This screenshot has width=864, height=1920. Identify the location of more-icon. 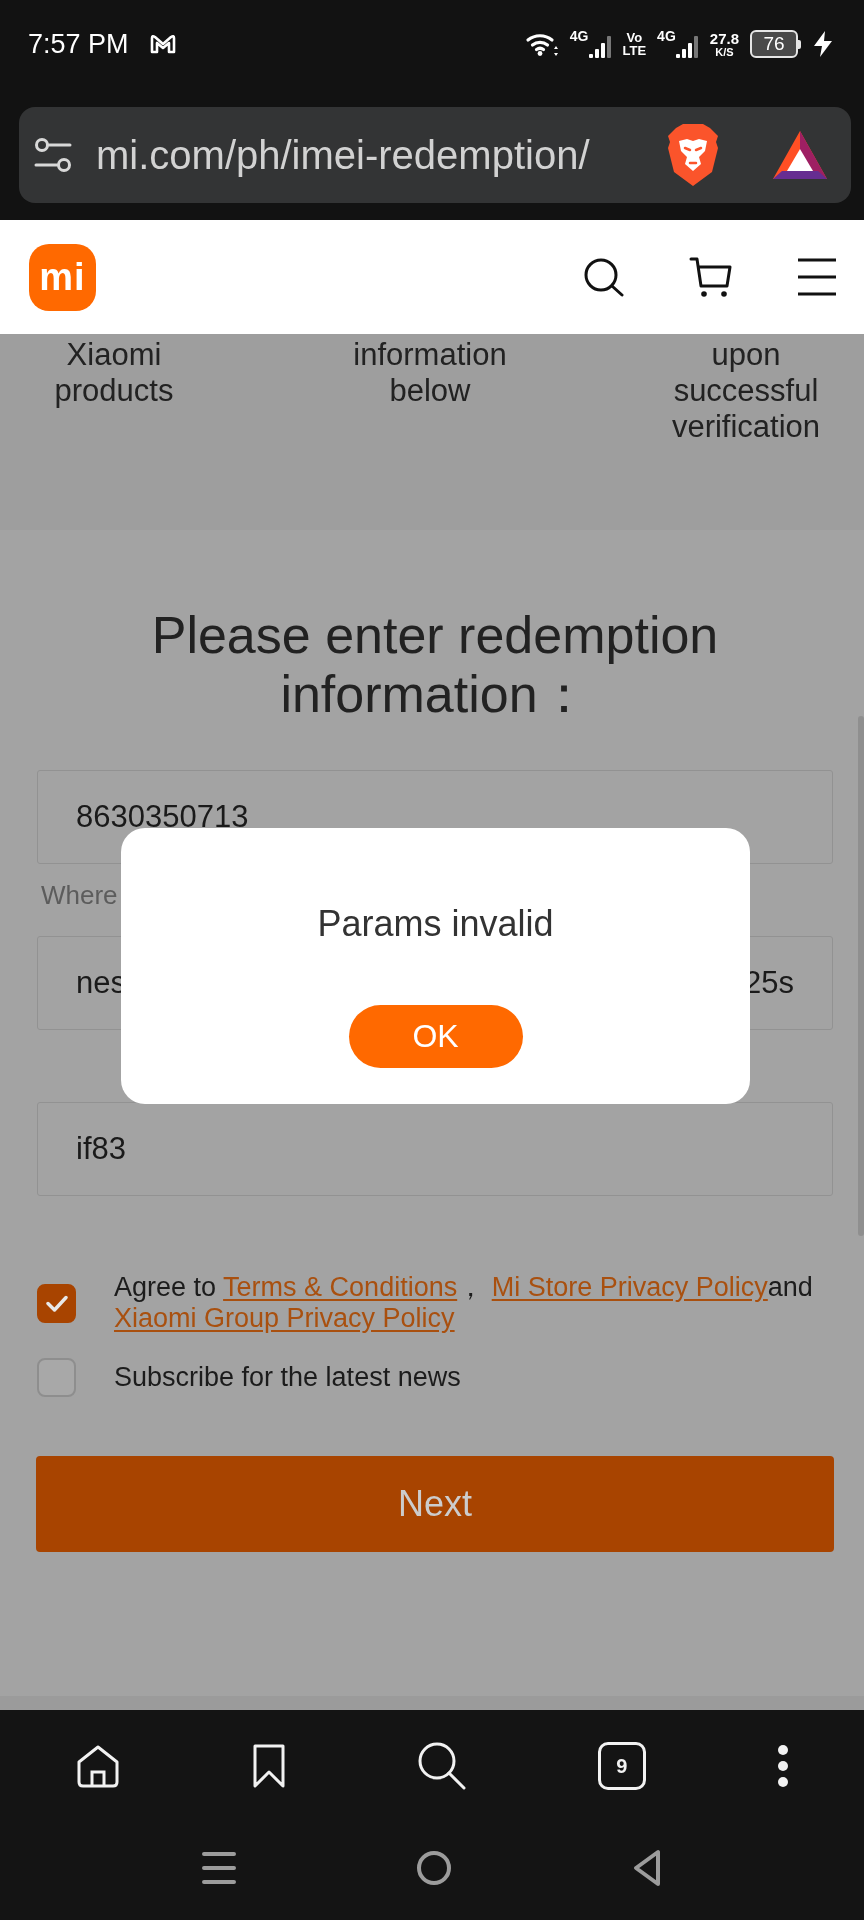
(782, 1766).